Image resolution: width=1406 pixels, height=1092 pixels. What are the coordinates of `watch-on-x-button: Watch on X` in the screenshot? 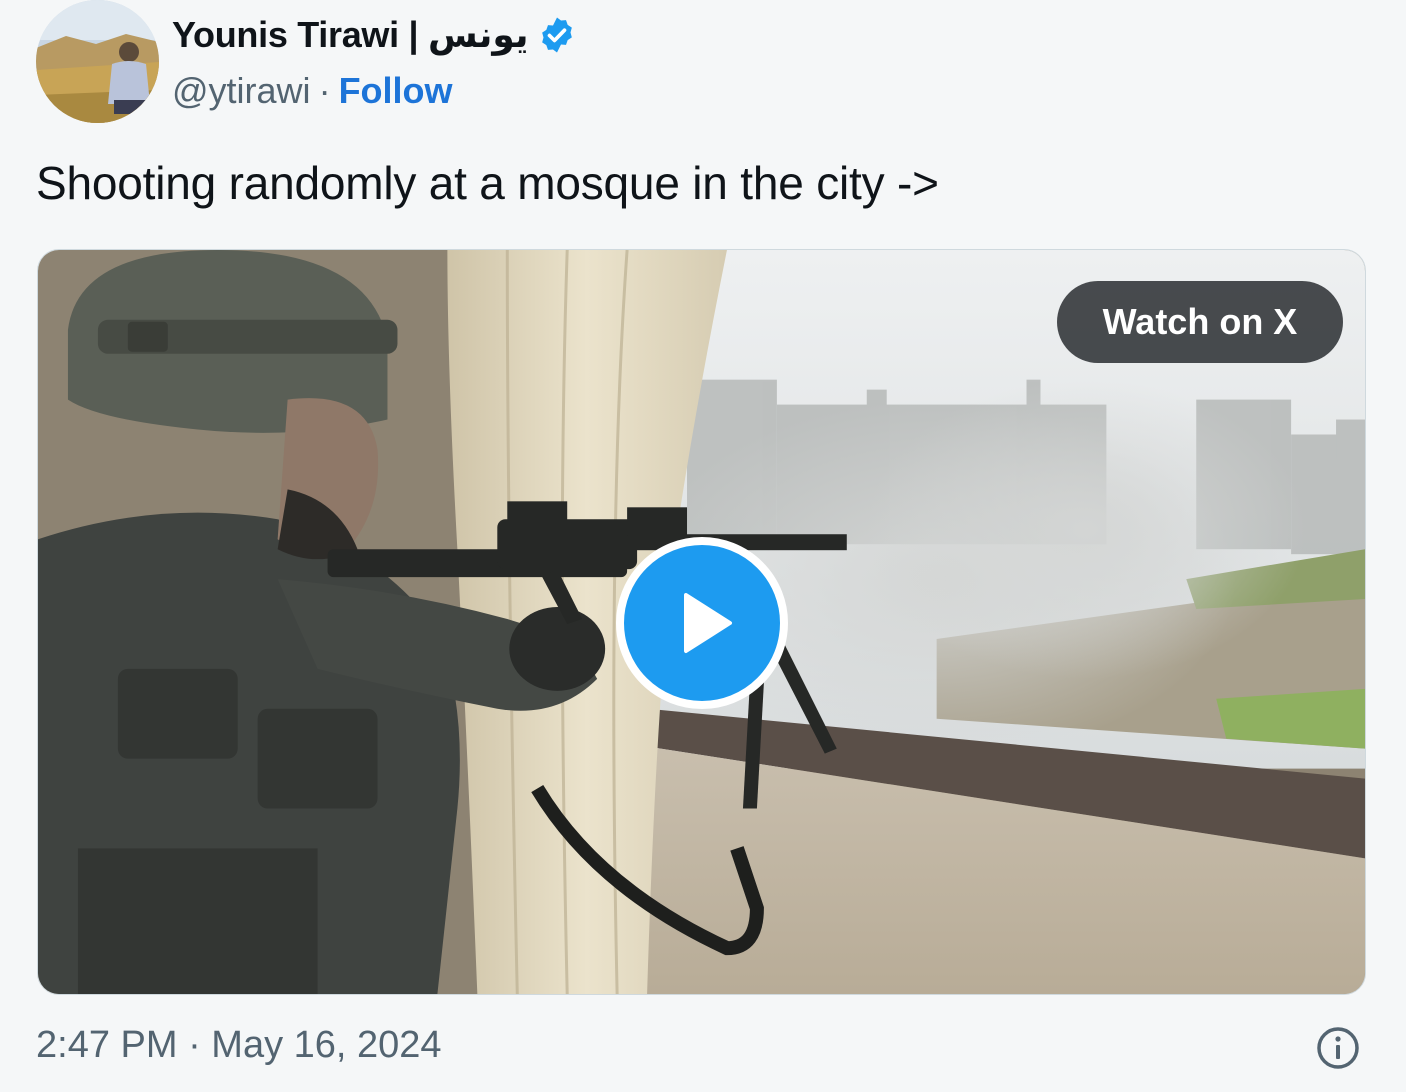 It's located at (1200, 322).